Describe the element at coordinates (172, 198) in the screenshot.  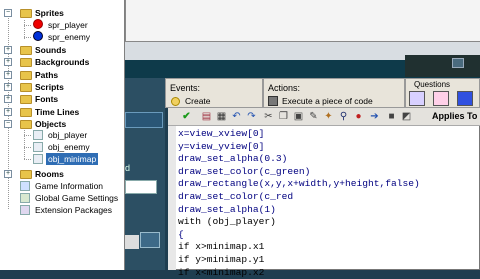
I see `editor-gutter` at that location.